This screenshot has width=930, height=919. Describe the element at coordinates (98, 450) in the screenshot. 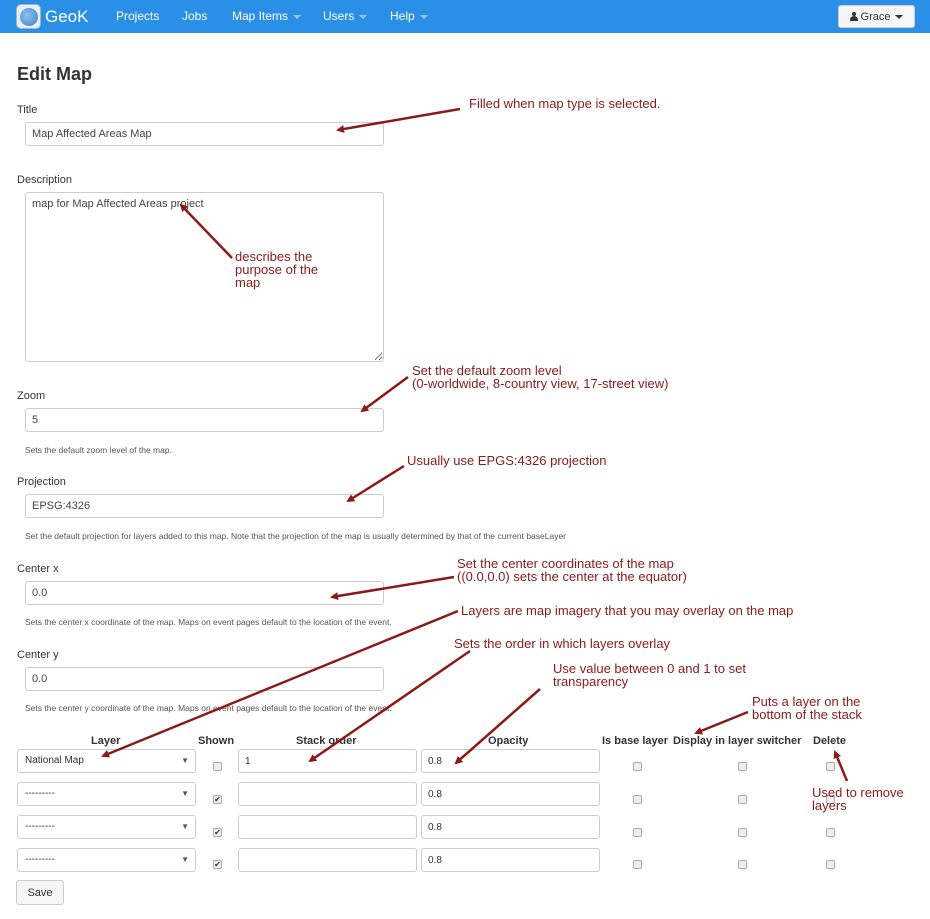

I see `zoom-help: Sets the default zoom level of the map.` at that location.